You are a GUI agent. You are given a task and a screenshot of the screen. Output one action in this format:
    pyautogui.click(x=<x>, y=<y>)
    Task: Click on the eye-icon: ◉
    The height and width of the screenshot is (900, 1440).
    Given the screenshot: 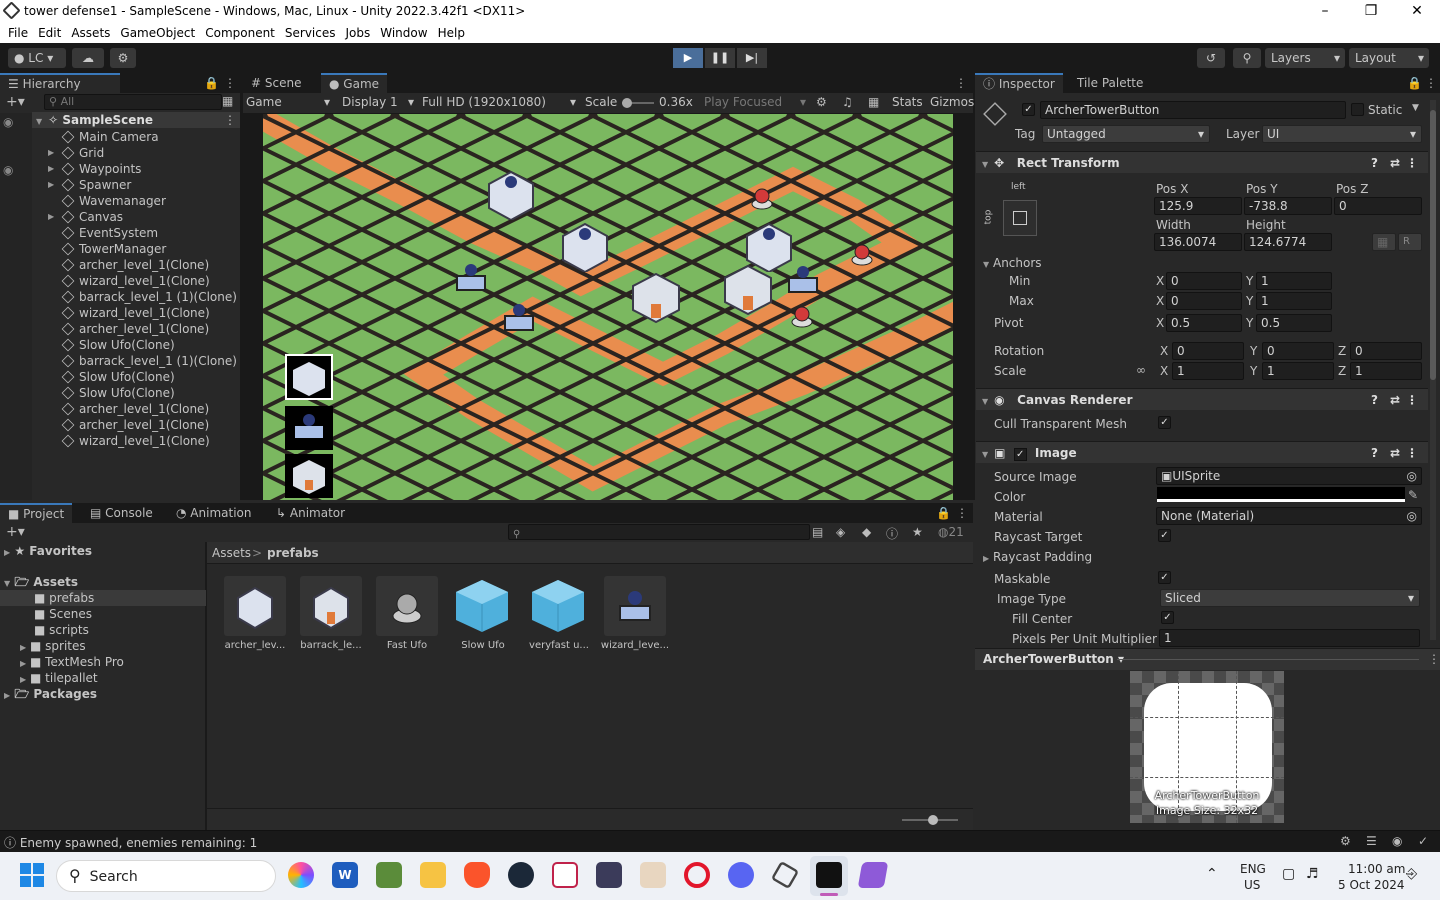 What is the action you would take?
    pyautogui.click(x=8, y=170)
    